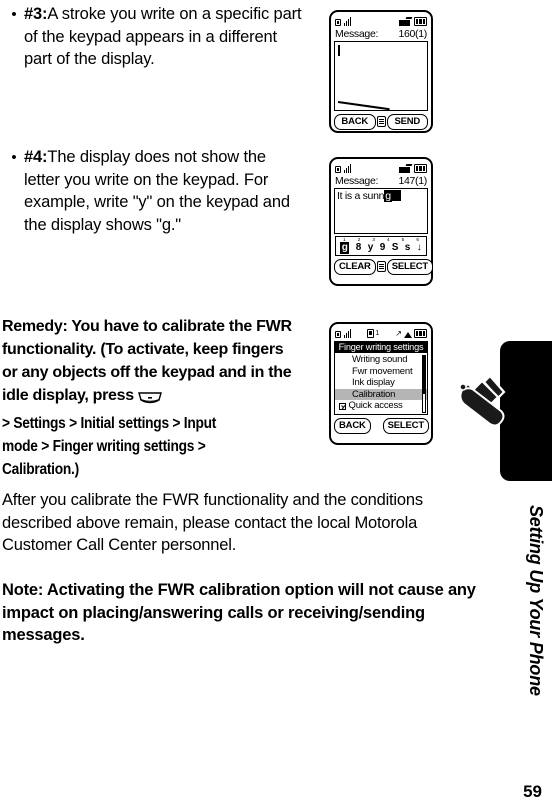  Describe the element at coordinates (396, 195) in the screenshot. I see `typed-cursor-block` at that location.